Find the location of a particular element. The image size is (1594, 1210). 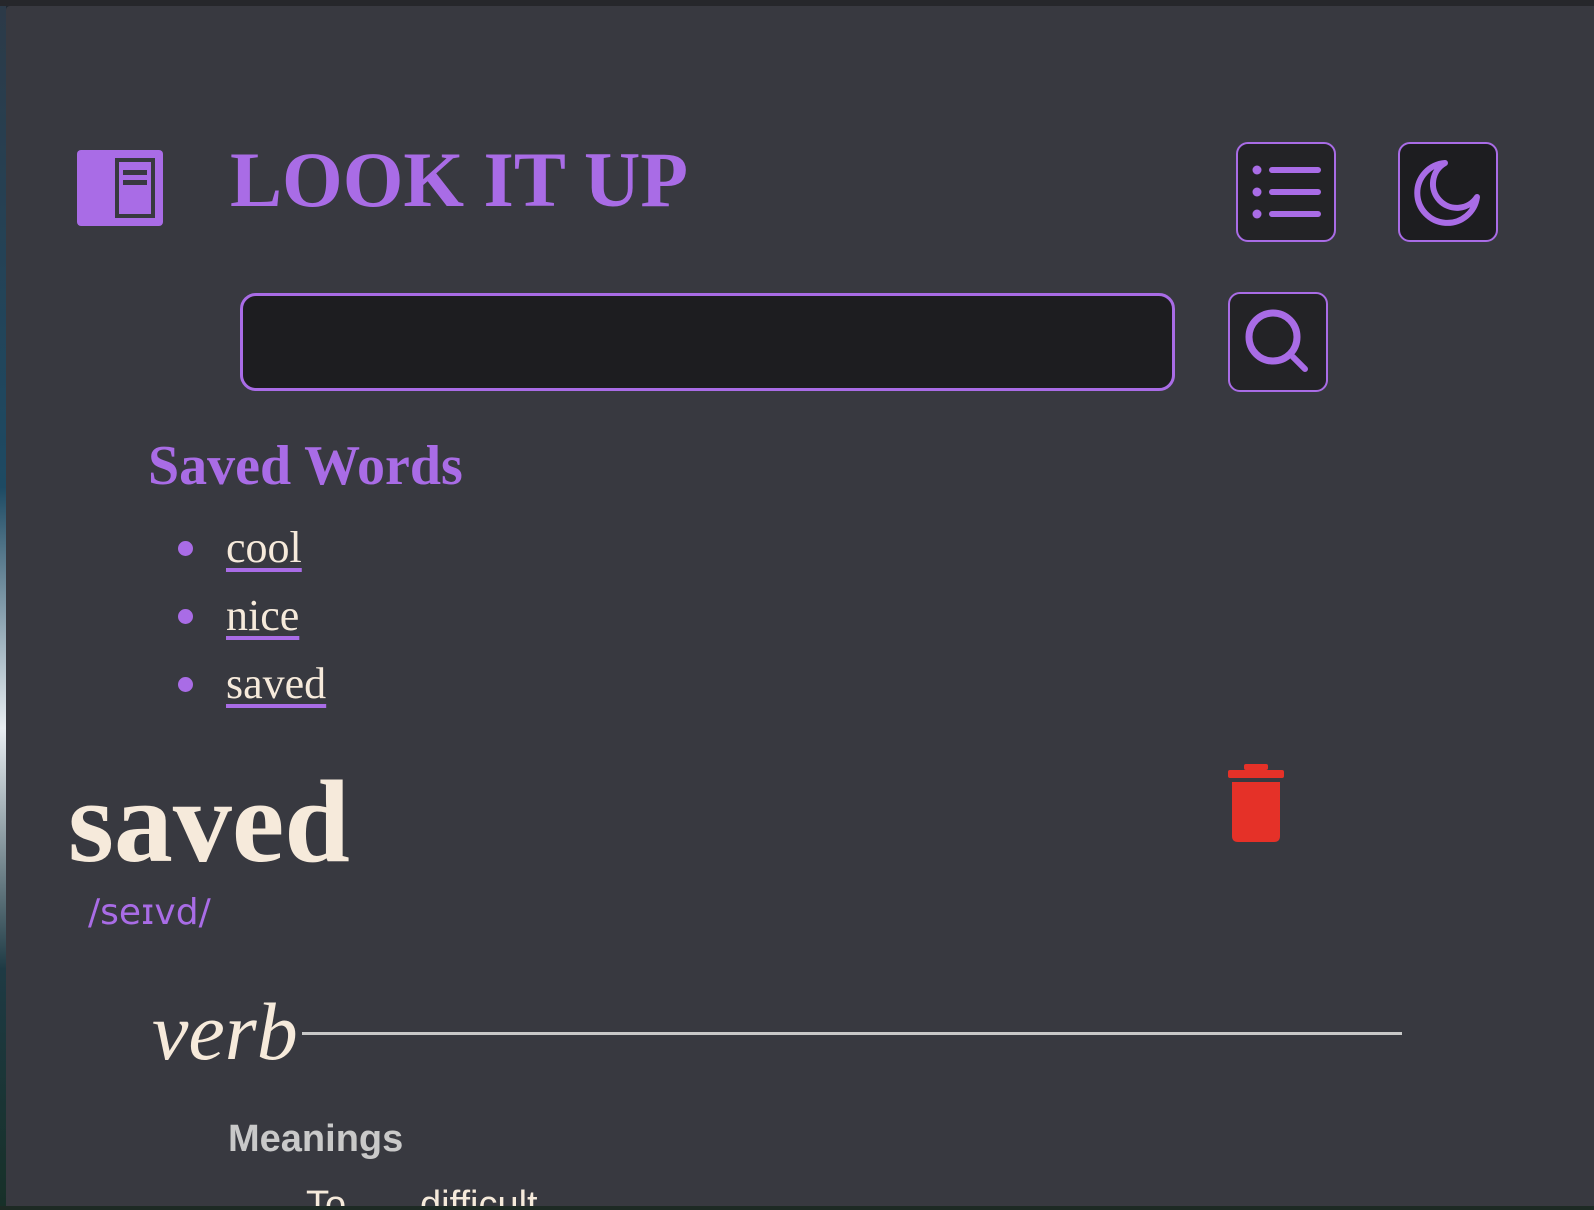

saved-word-link: saved is located at coordinates (276, 683).